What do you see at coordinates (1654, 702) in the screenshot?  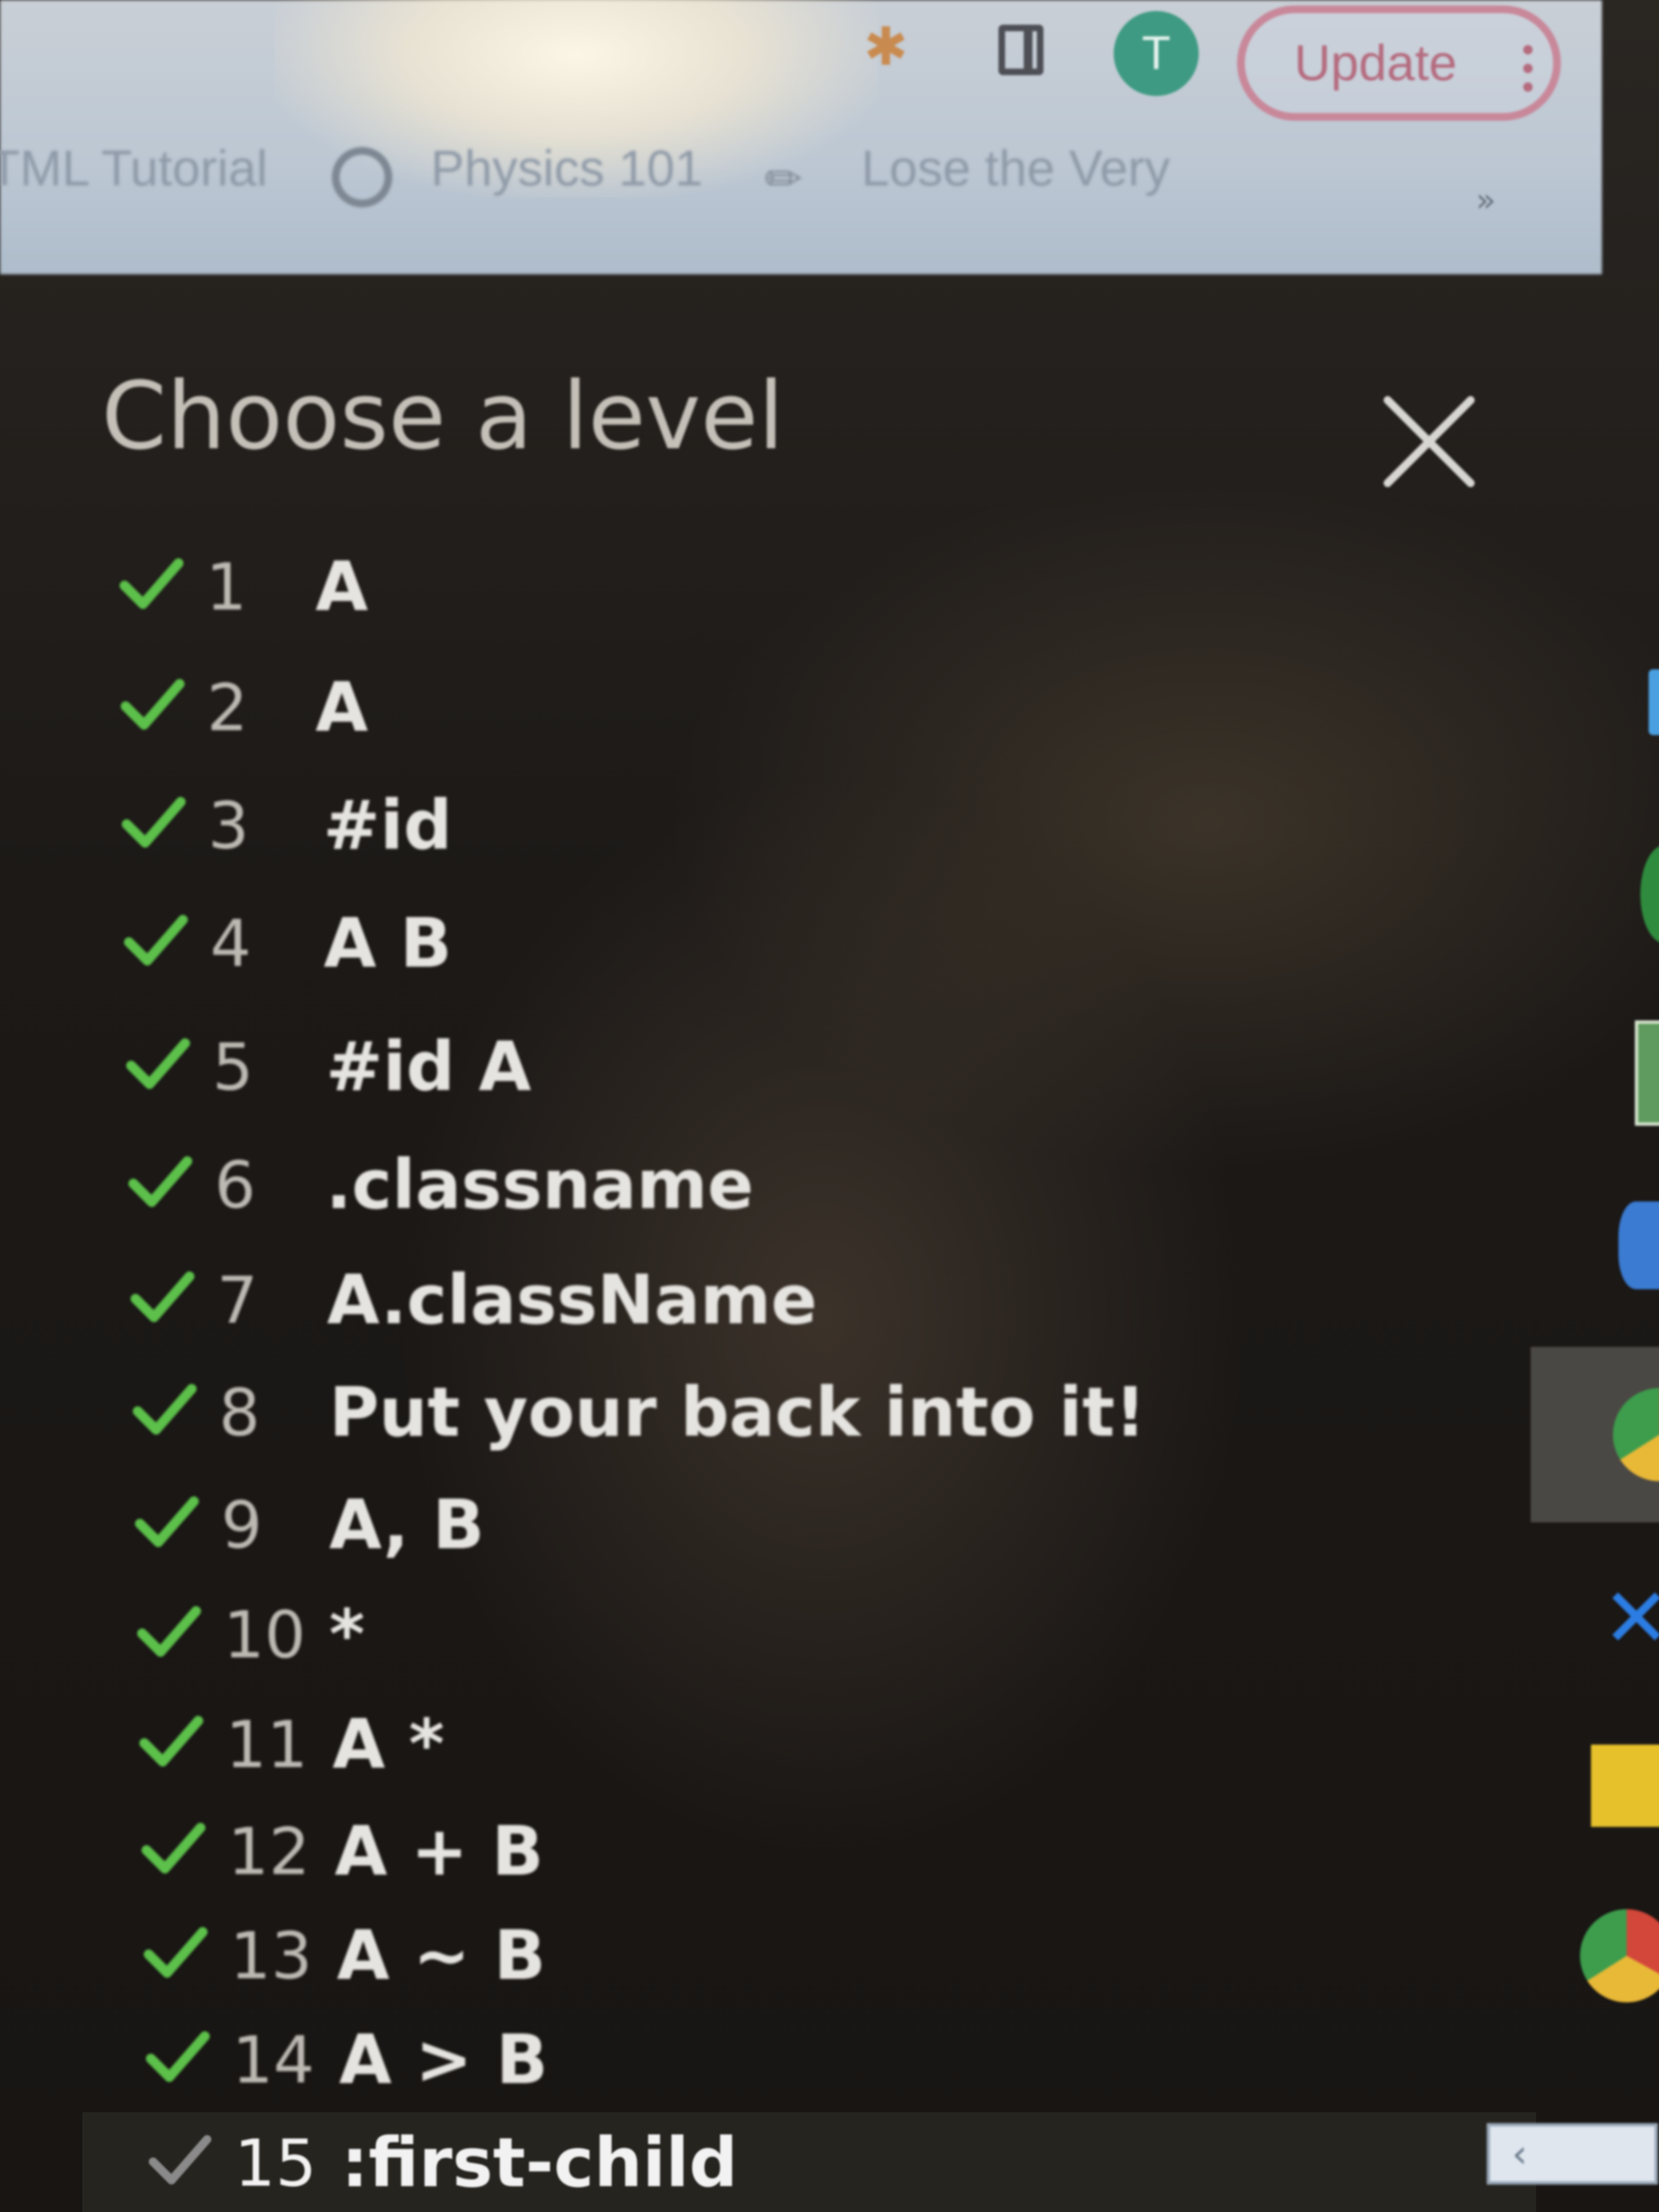 I see `app-icon-blue` at bounding box center [1654, 702].